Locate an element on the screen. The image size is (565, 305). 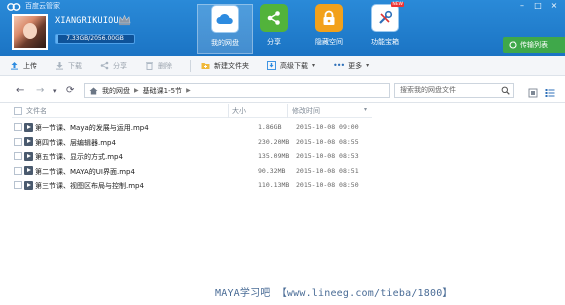
breadcrumb-root: 我的网盘 is located at coordinates (116, 91).